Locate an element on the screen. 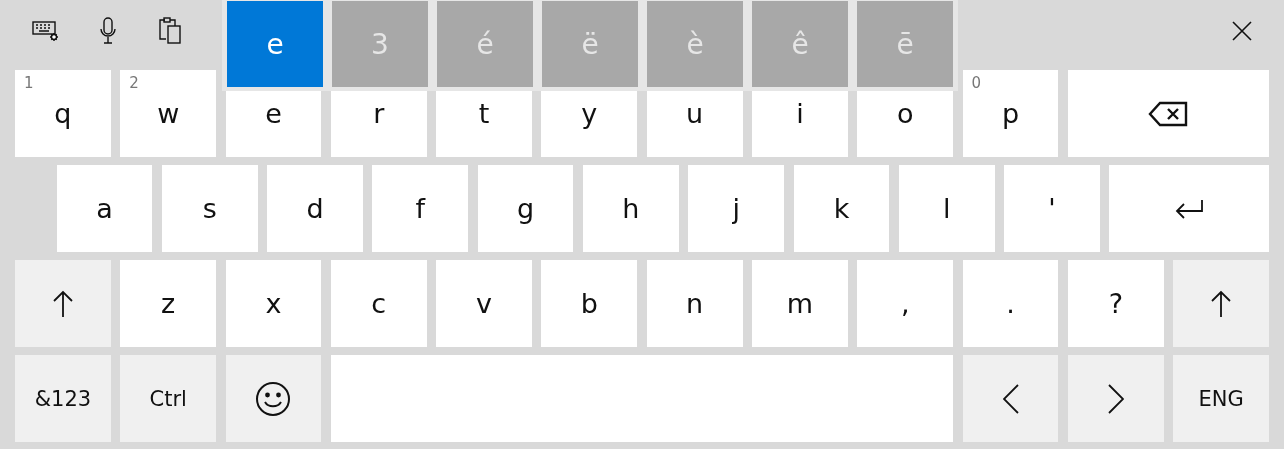 The image size is (1284, 449). smiley-icon is located at coordinates (273, 398).